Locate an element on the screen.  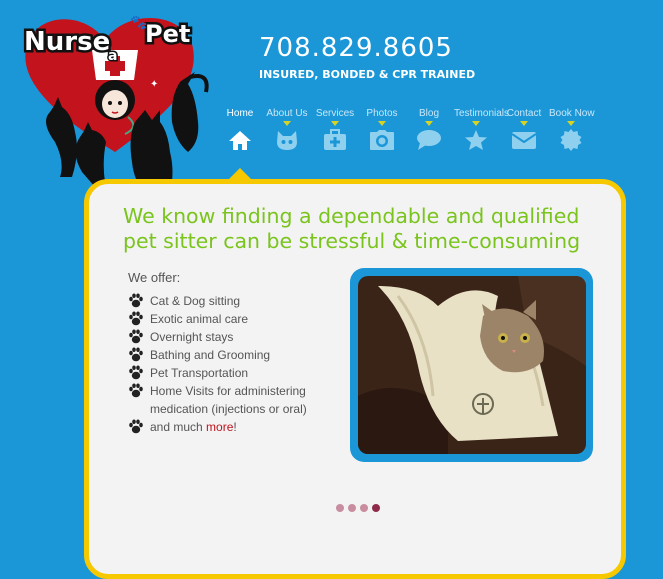
more-link: more is located at coordinates (219, 427).